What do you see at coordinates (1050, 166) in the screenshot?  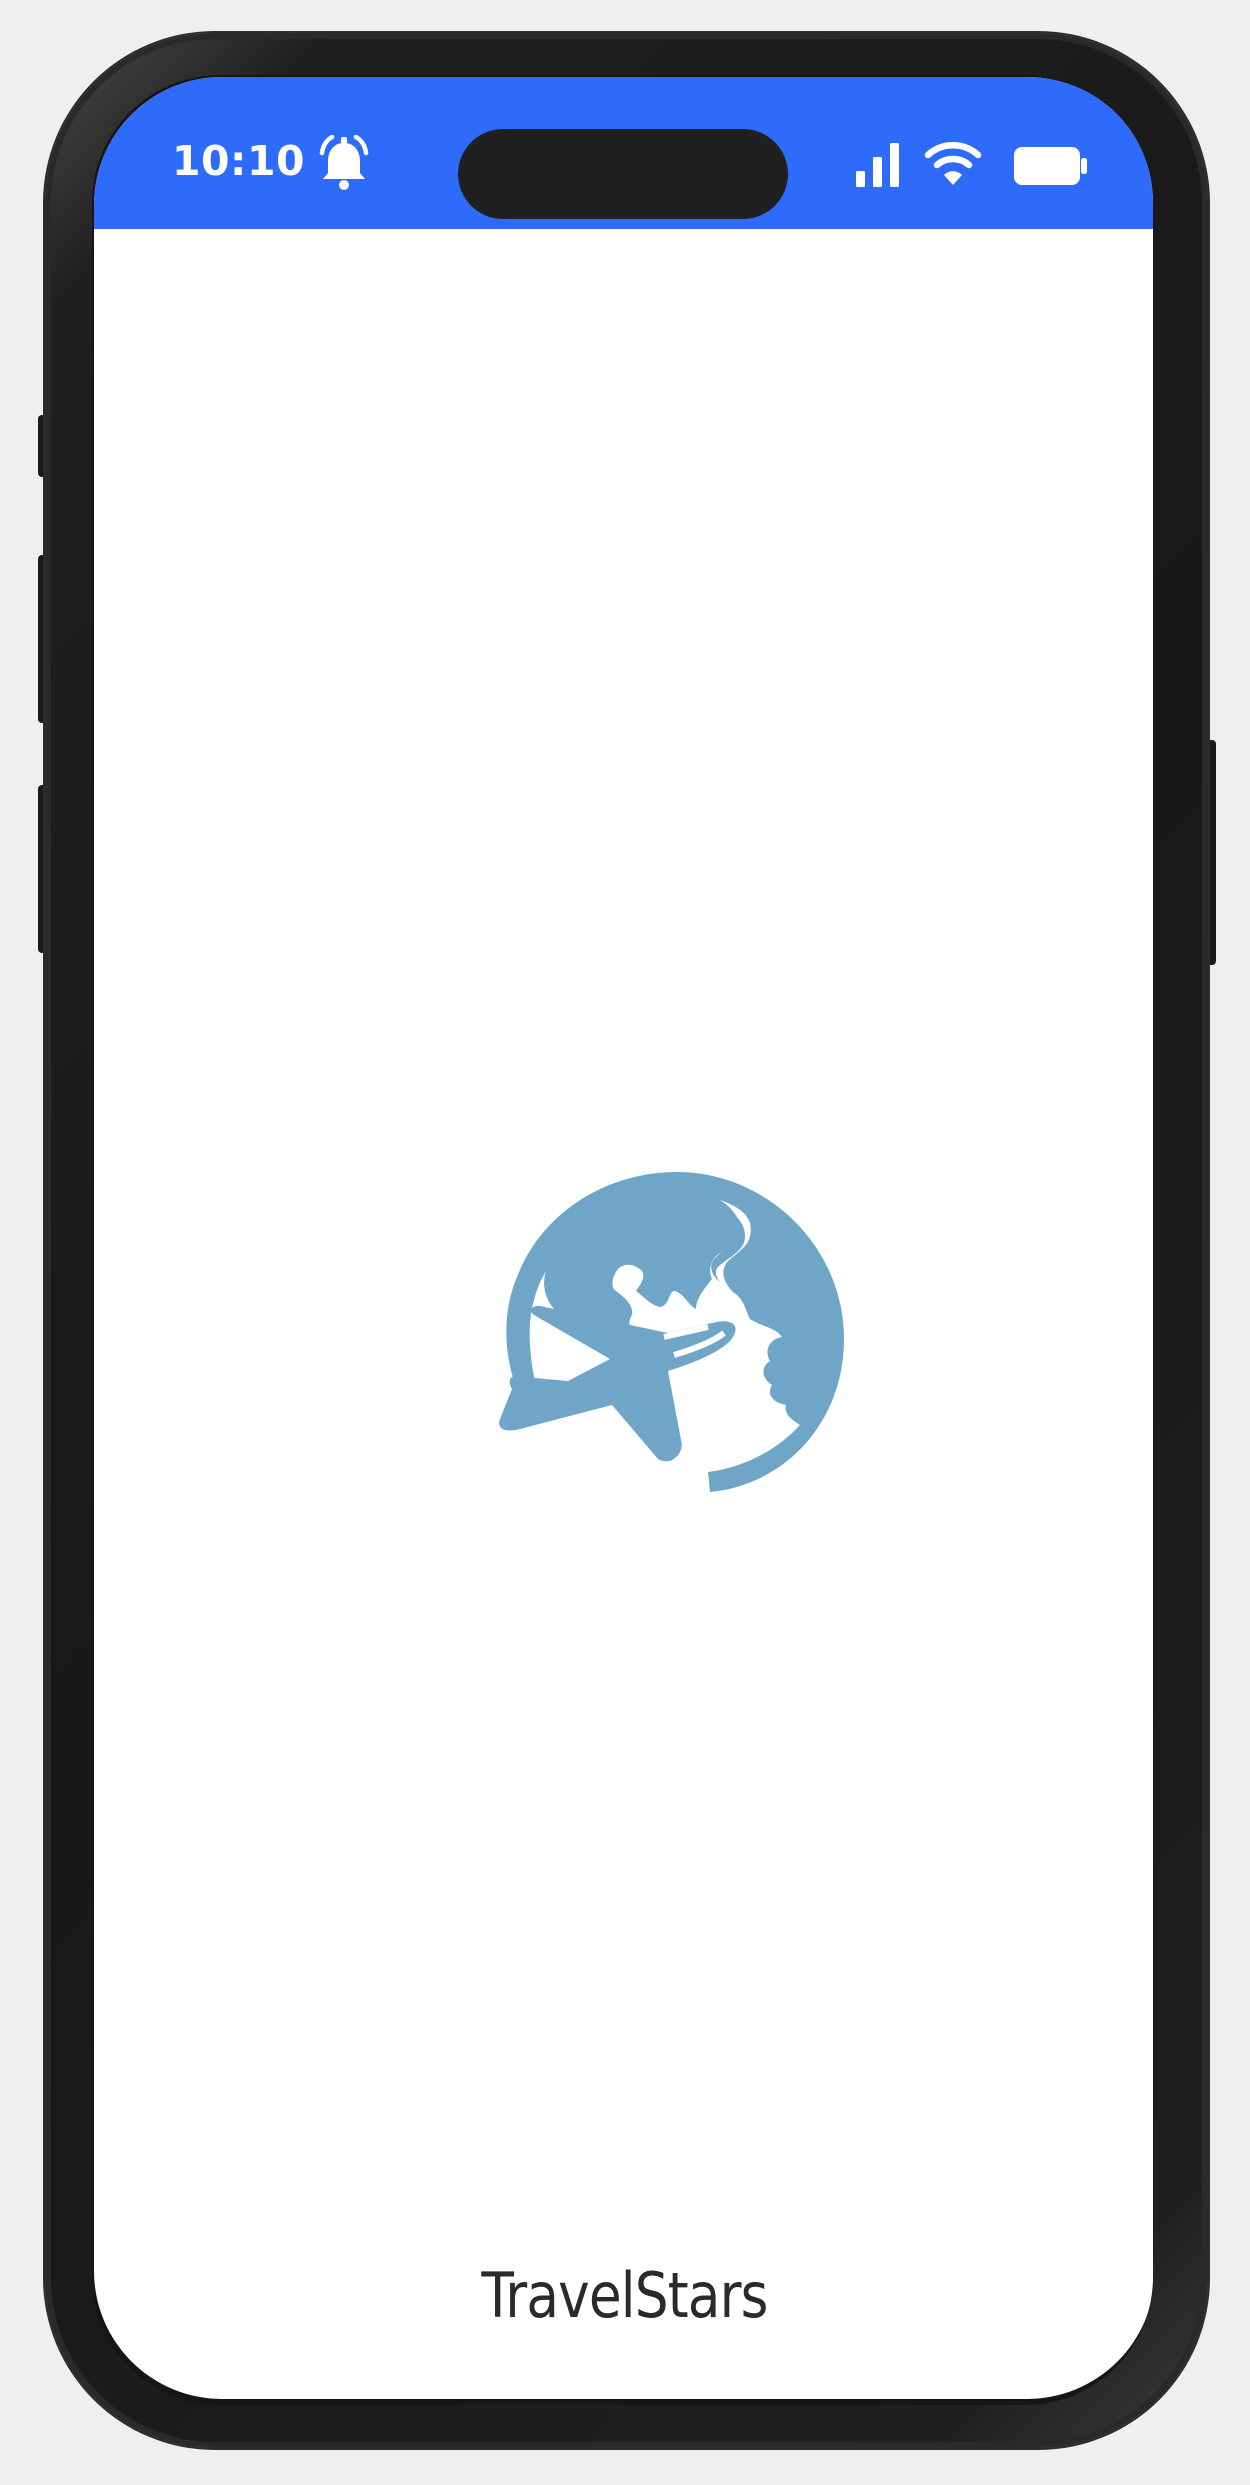 I see `battery-icon` at bounding box center [1050, 166].